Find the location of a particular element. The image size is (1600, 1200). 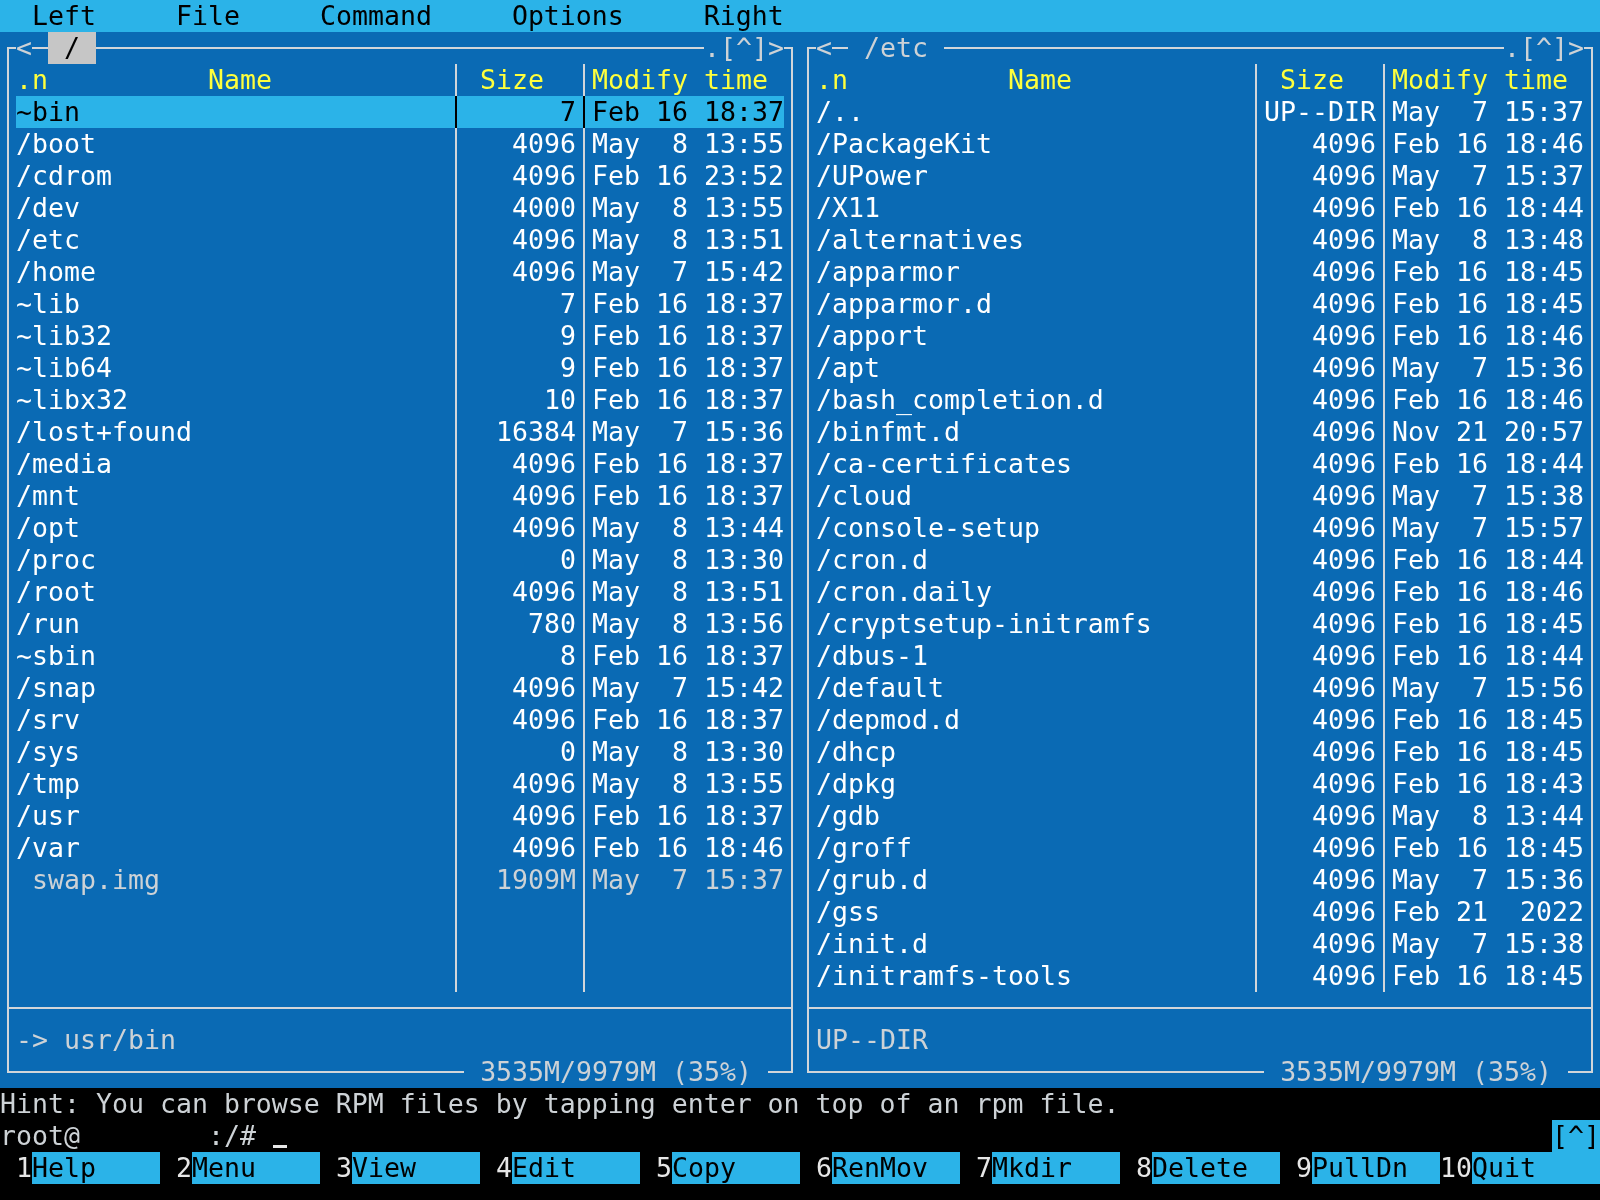

function-key: View is located at coordinates (416, 1168).